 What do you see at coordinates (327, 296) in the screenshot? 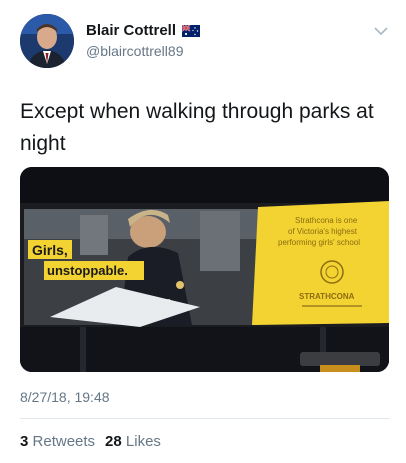
I see `billboard-brand: STRATHCONA` at bounding box center [327, 296].